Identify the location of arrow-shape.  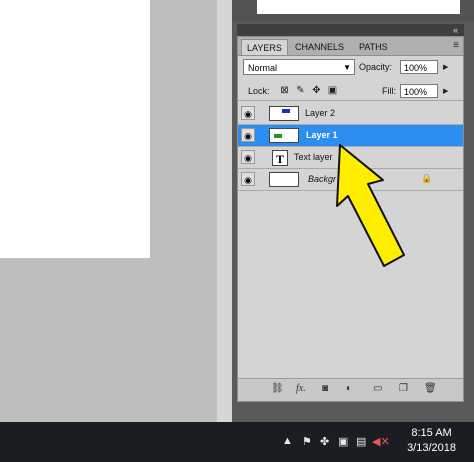
(370, 205).